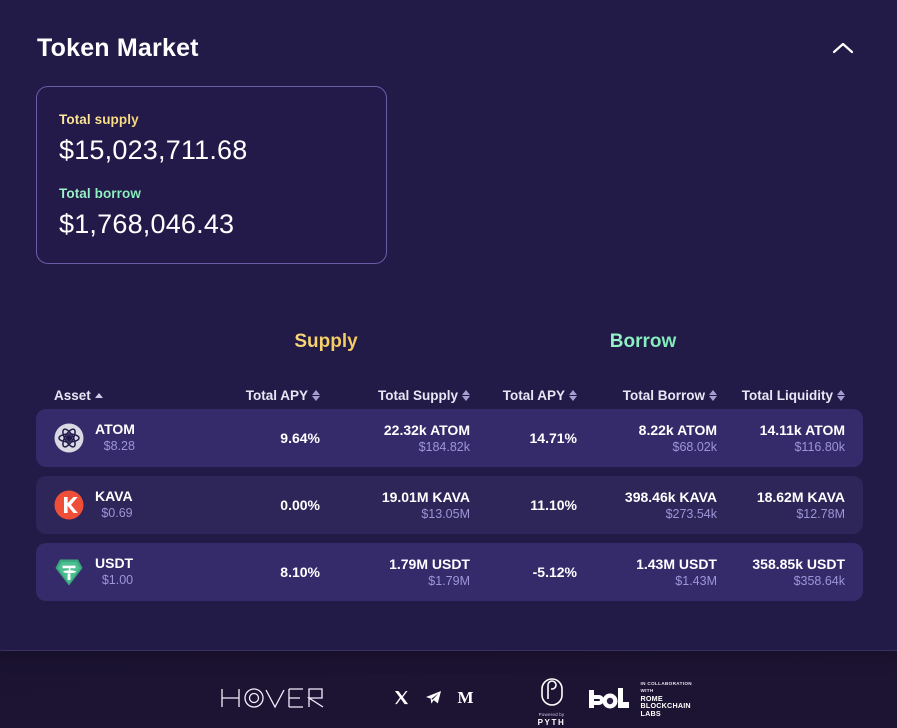  Describe the element at coordinates (137, 505) in the screenshot. I see `asset-cell: KAVA $0.69` at that location.